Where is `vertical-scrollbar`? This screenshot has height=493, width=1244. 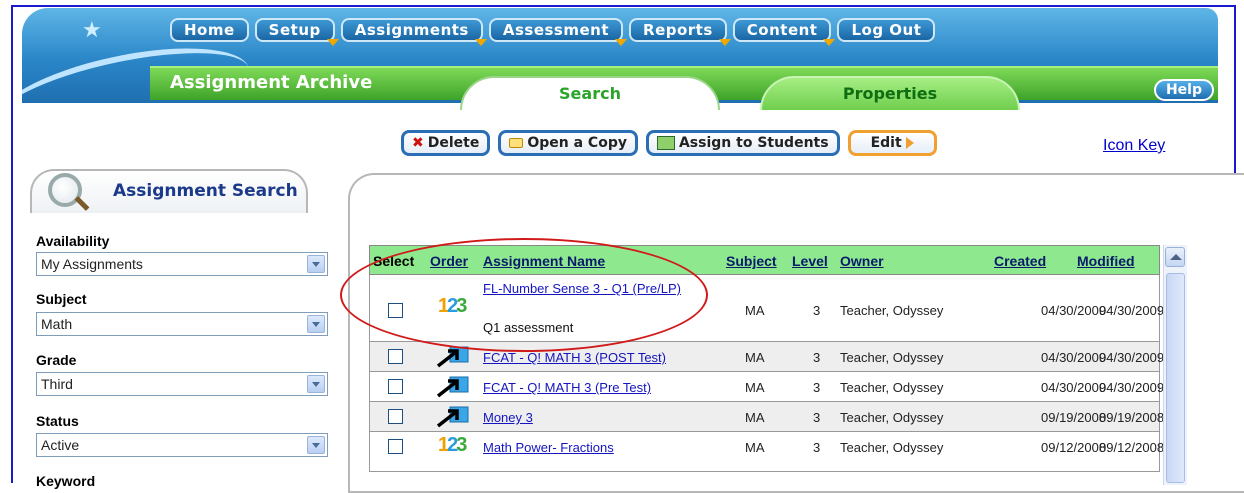 vertical-scrollbar is located at coordinates (1175, 365).